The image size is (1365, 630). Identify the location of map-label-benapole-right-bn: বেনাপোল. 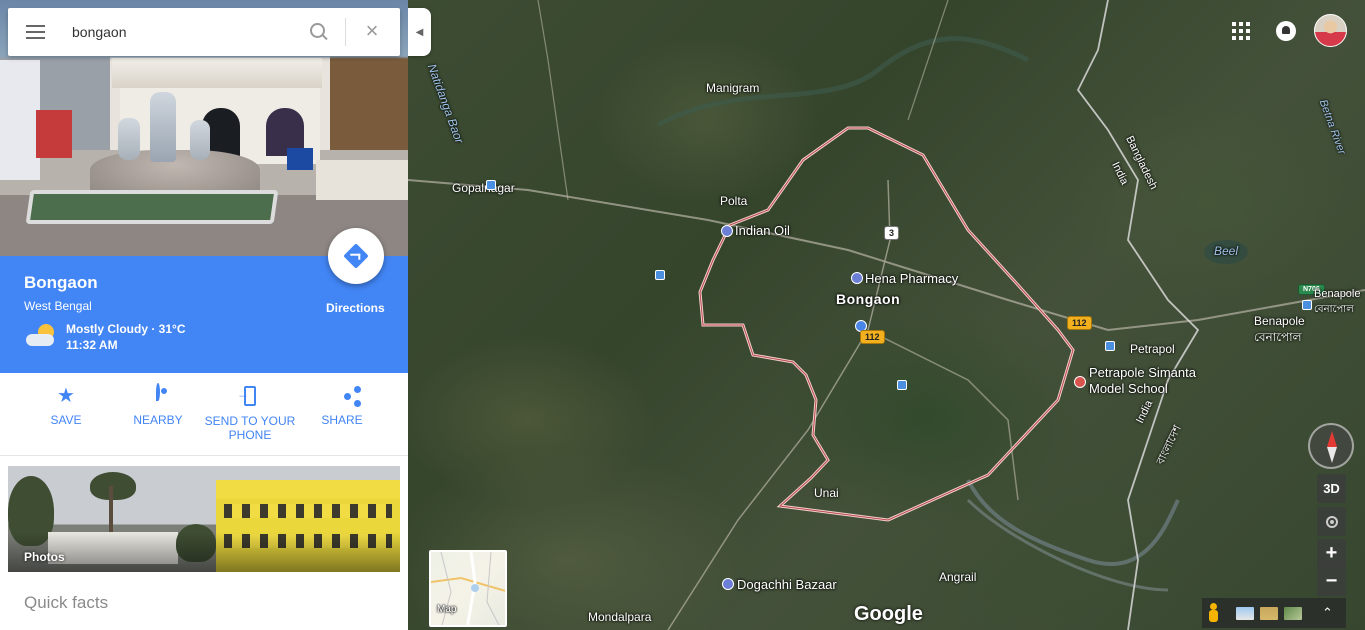
(1334, 309).